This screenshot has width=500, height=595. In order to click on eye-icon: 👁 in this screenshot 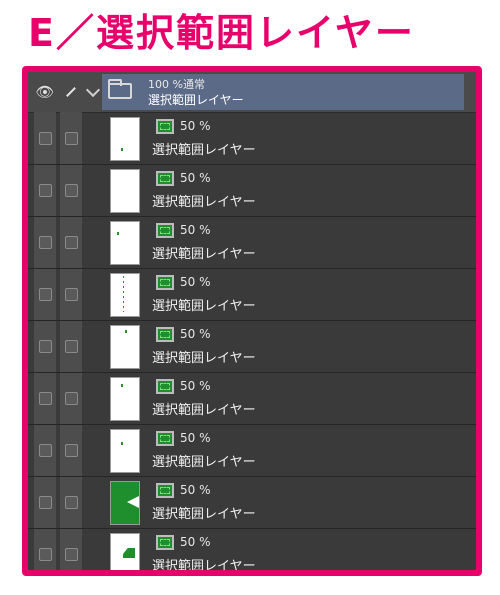, I will do `click(45, 92)`.